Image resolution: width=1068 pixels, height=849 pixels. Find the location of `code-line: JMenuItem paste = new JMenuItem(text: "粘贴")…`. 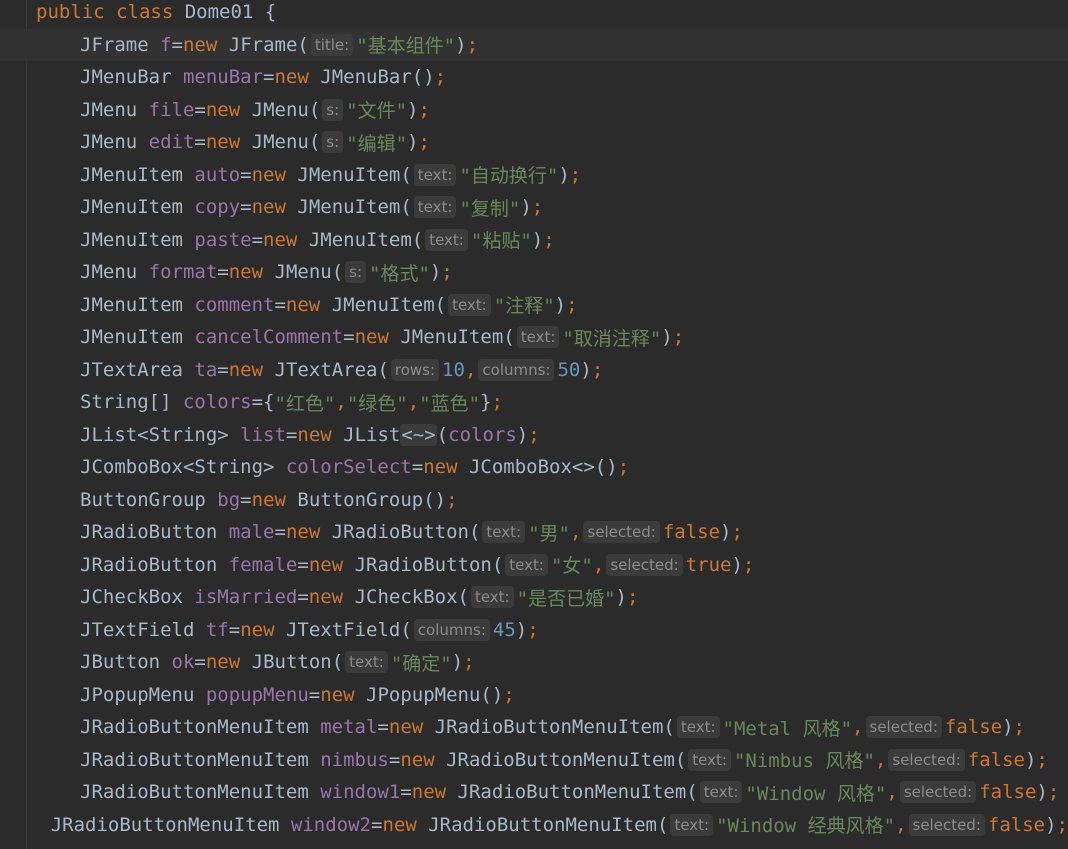

code-line: JMenuItem paste = new JMenuItem(text: "粘贴")… is located at coordinates (534, 240).